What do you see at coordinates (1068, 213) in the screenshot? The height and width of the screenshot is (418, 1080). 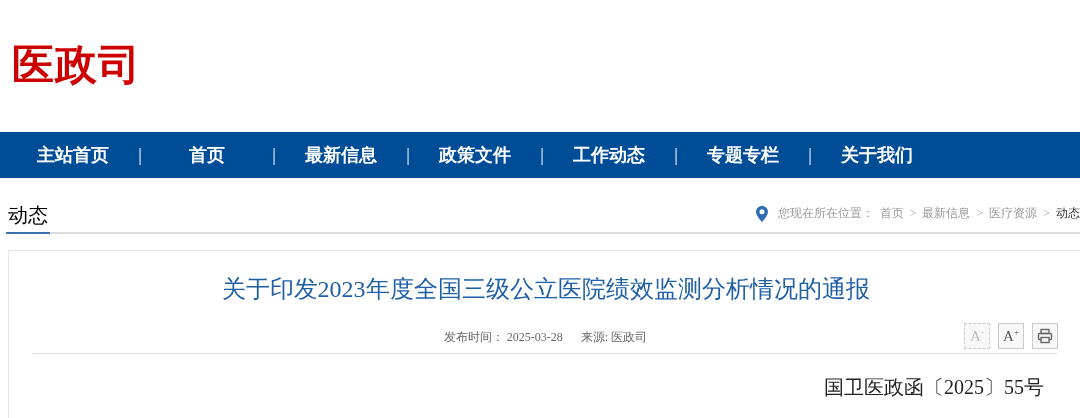 I see `breadcrumb-current: 动态` at bounding box center [1068, 213].